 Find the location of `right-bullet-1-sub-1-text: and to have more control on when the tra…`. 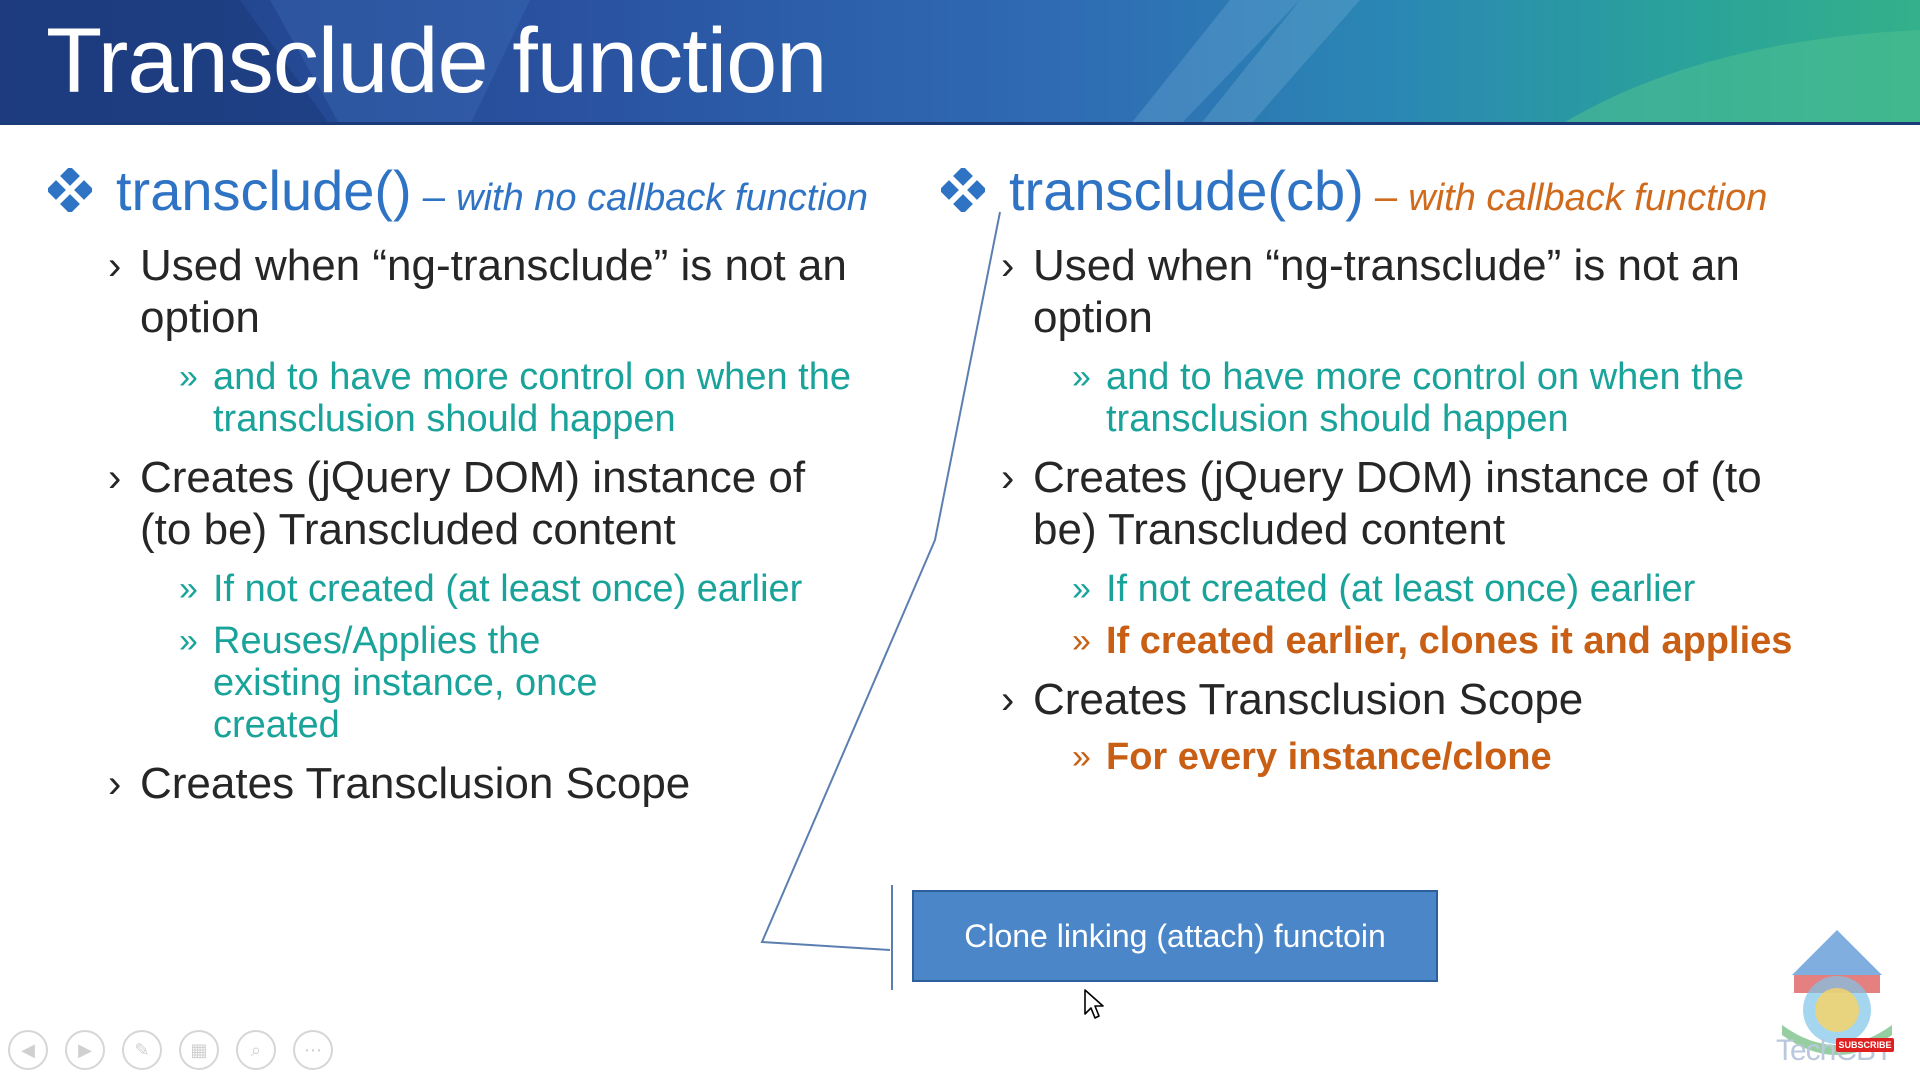

right-bullet-1-sub-1-text: and to have more control on when the tra… is located at coordinates (1425, 398).